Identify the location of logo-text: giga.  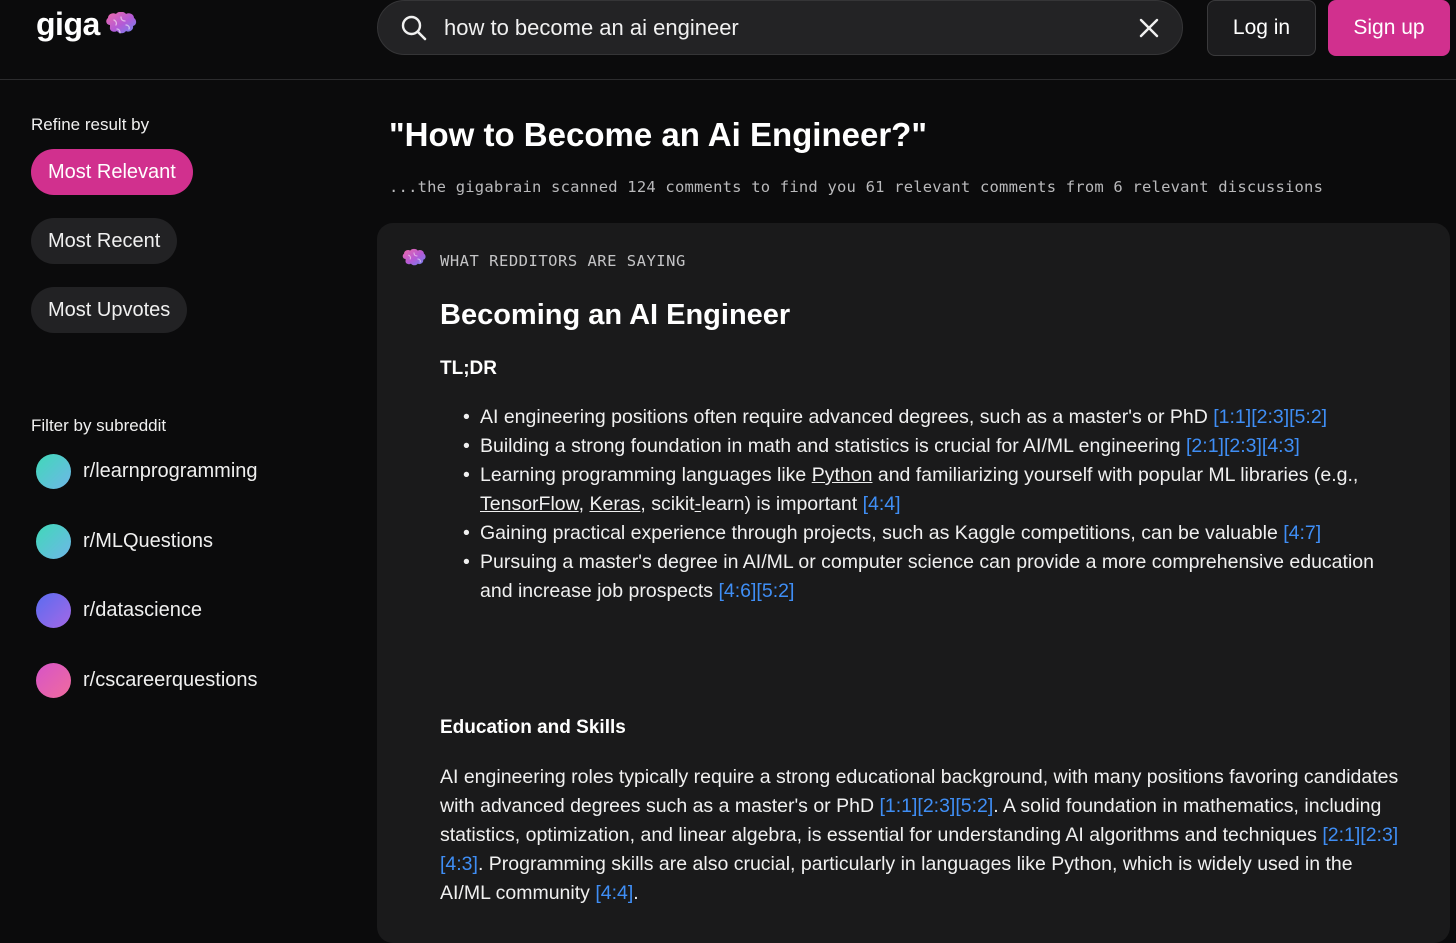
(68, 24).